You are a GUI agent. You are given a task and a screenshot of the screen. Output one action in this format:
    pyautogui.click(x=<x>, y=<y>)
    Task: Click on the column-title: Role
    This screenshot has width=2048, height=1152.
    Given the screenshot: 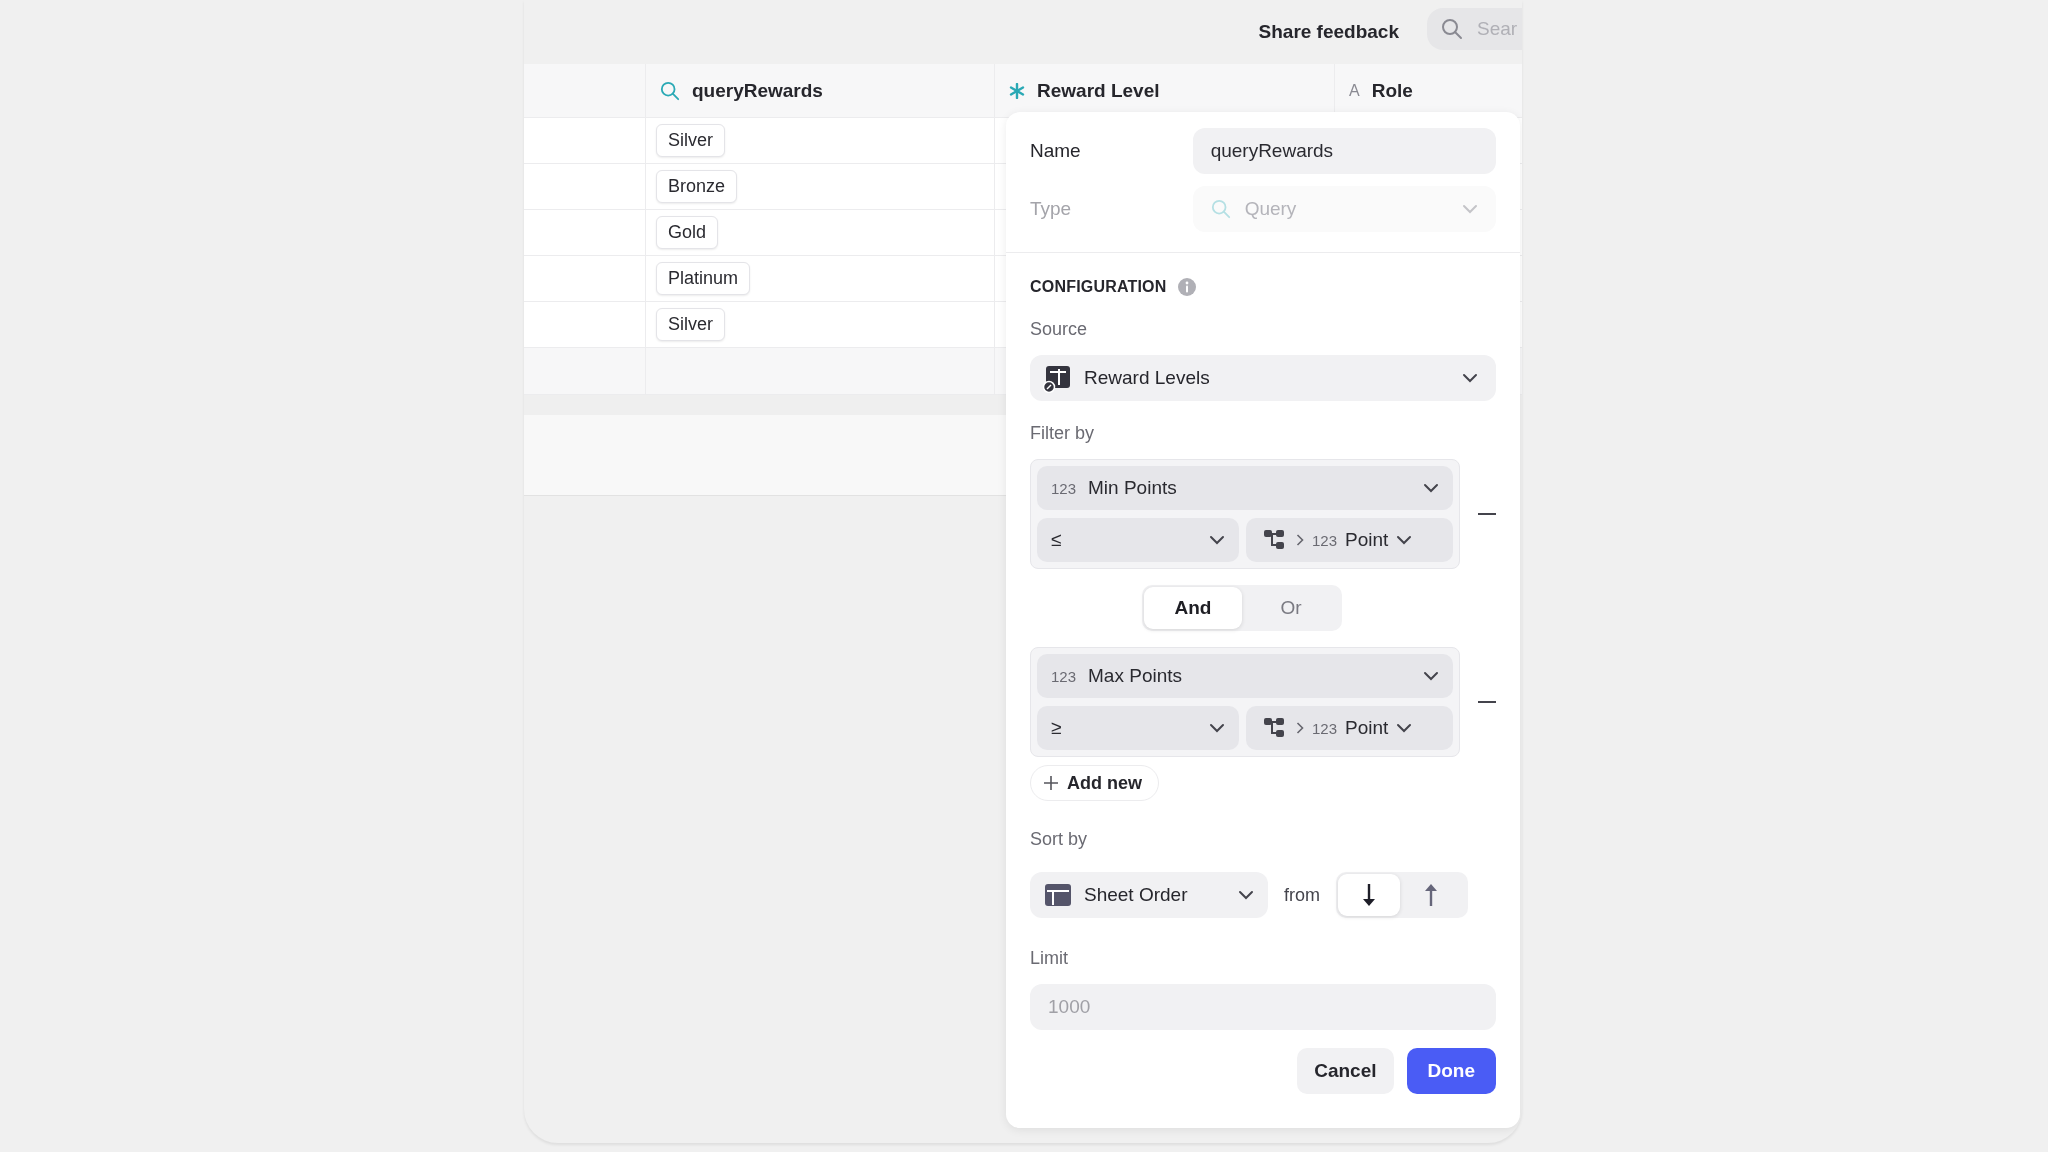 What is the action you would take?
    pyautogui.click(x=1392, y=90)
    